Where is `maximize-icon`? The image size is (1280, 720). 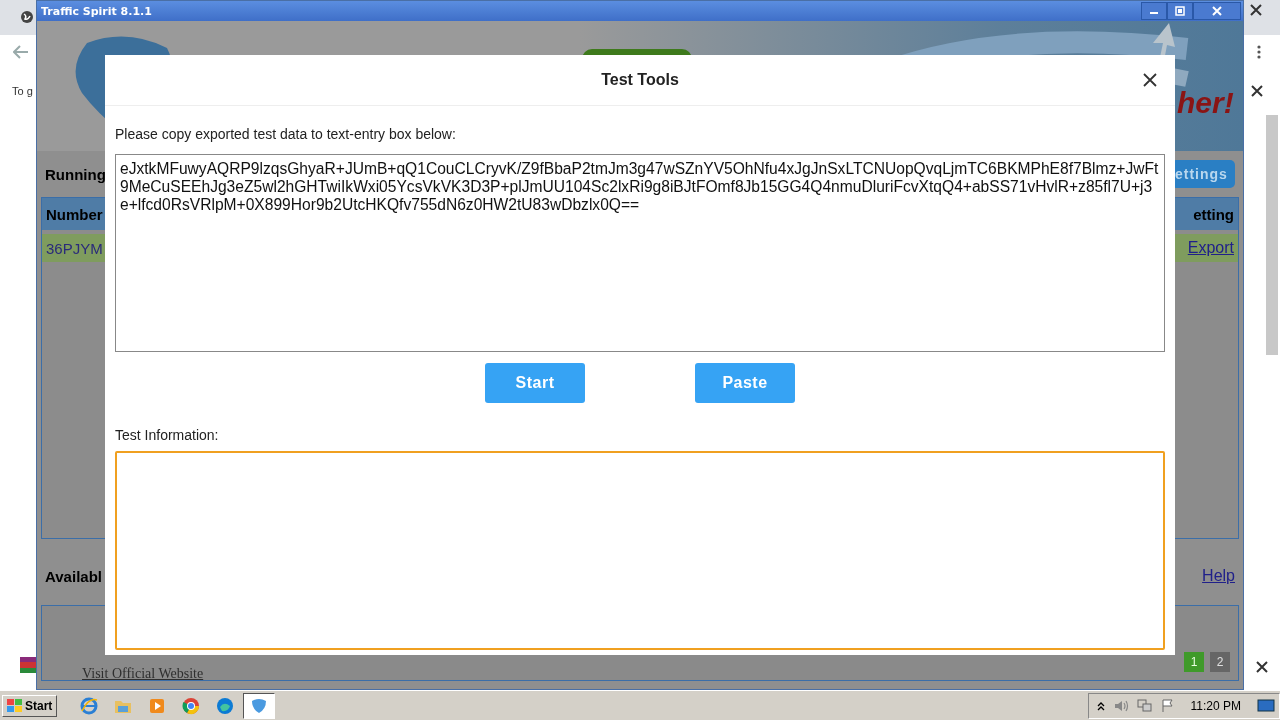 maximize-icon is located at coordinates (1180, 11).